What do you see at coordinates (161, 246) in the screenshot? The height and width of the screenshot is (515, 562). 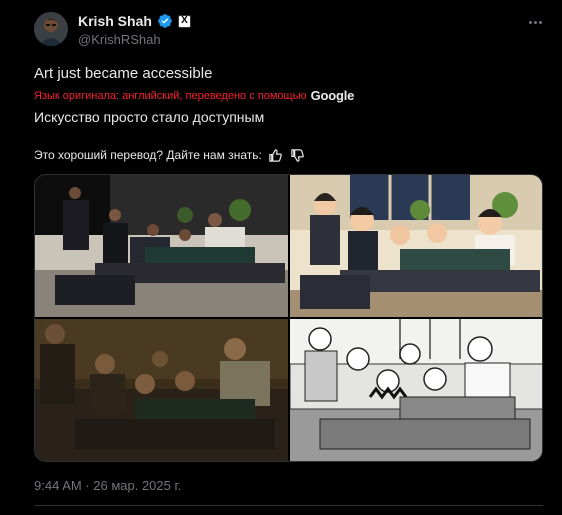 I see `media-photo` at bounding box center [161, 246].